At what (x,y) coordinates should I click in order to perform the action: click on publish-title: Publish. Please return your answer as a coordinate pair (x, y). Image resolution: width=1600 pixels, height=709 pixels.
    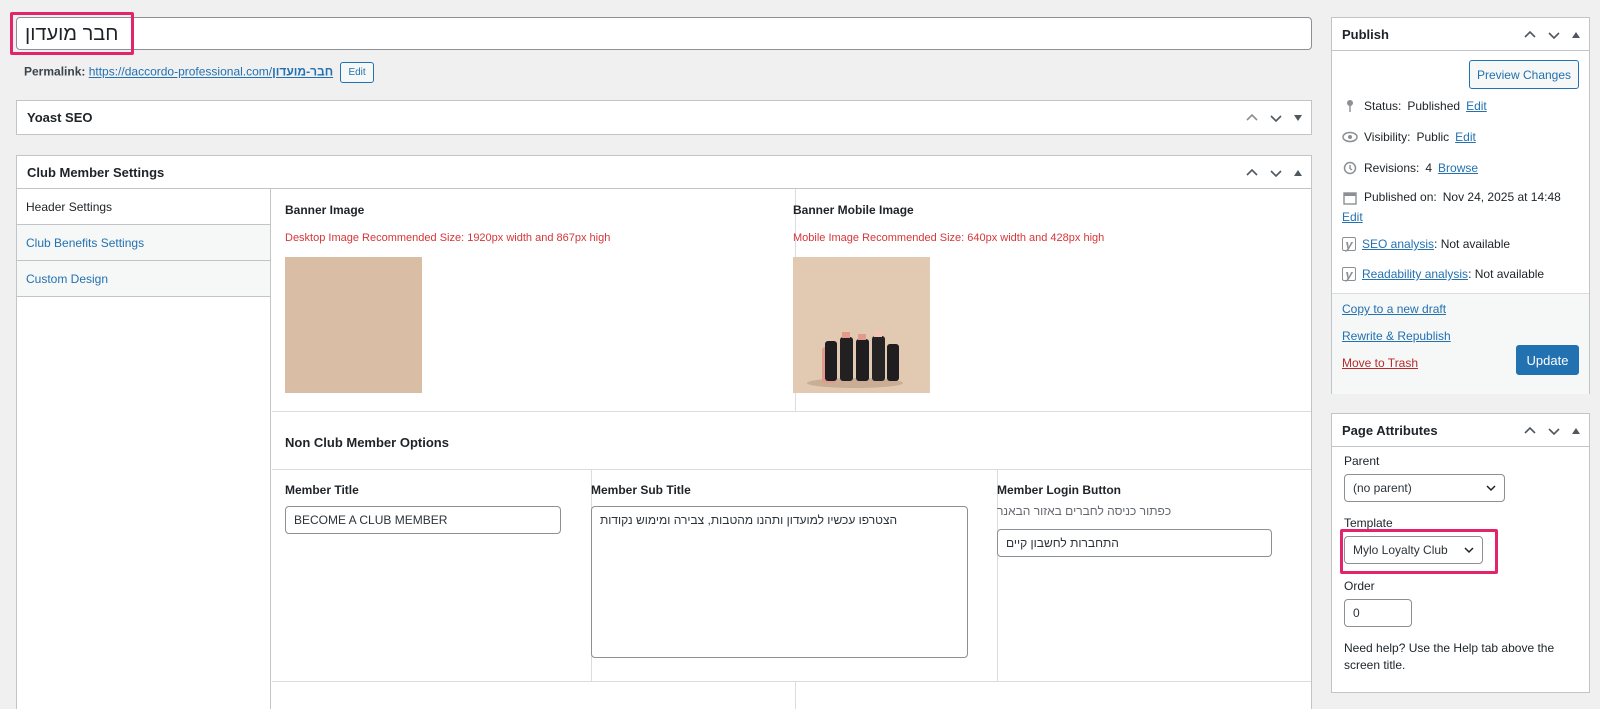
    Looking at the image, I should click on (1365, 34).